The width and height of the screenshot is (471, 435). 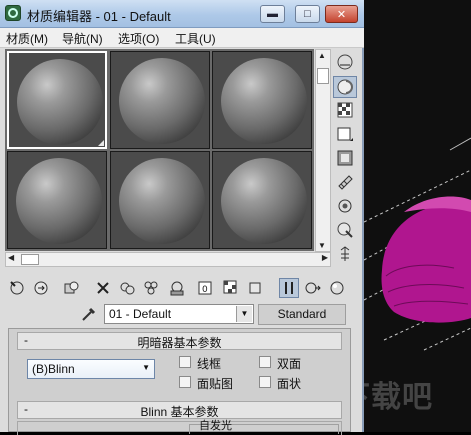 I want to click on video-color-check-icon, so click(x=345, y=158).